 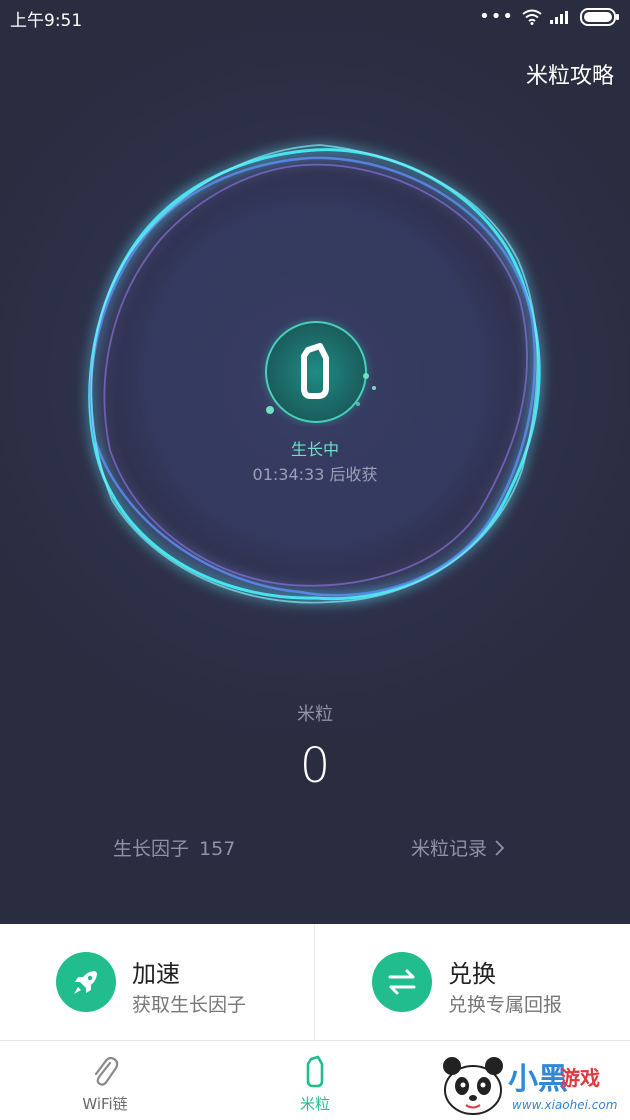 I want to click on speed-up-button: 加速 获取生长因子, so click(x=157, y=982).